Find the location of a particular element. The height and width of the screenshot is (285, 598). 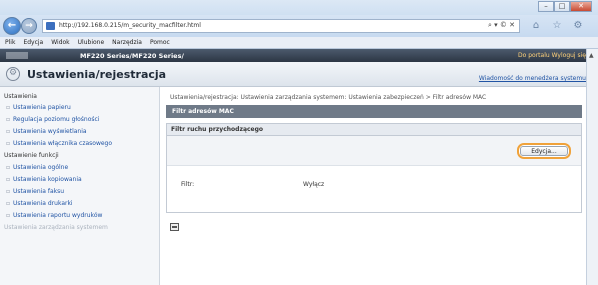

menu-pomoc: Pomoc is located at coordinates (160, 42).